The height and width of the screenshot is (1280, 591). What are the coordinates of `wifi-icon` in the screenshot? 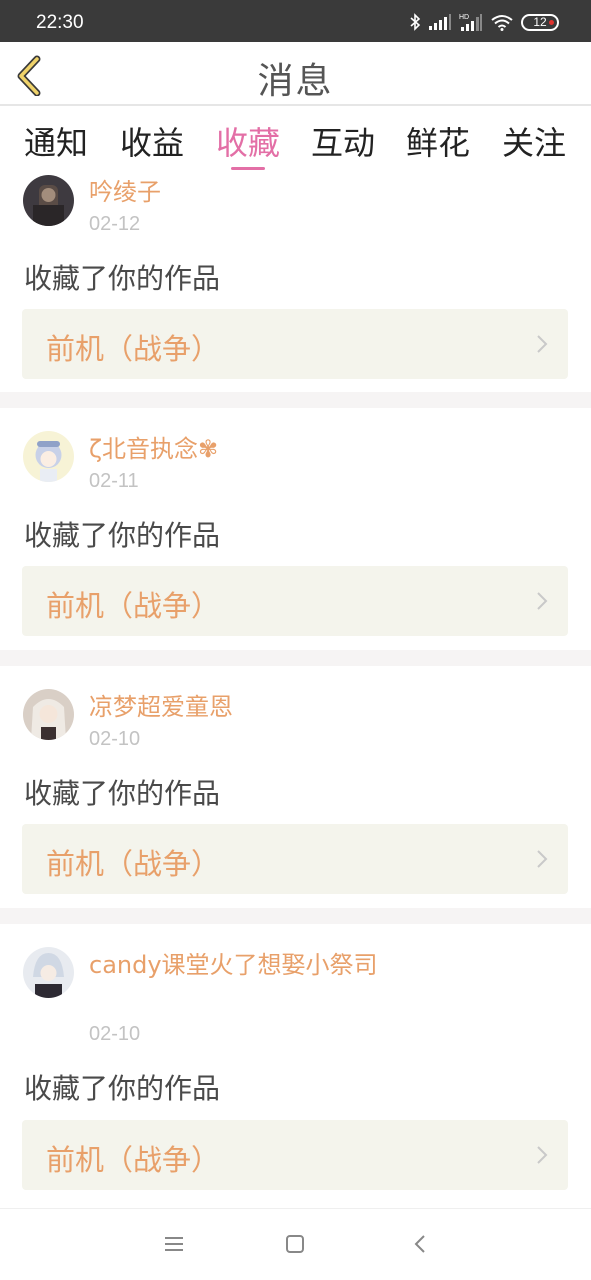 It's located at (502, 22).